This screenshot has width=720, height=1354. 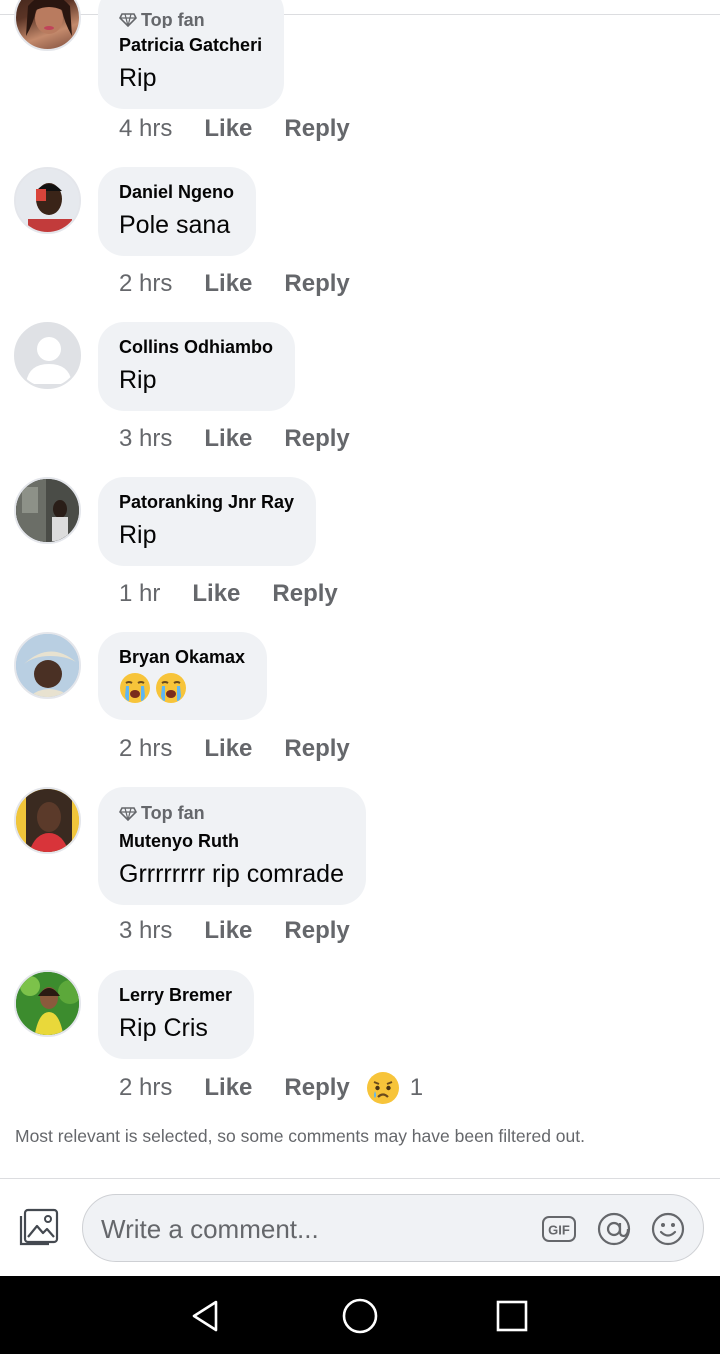 I want to click on comment-actions: 4 hrs Like Reply, so click(x=234, y=129).